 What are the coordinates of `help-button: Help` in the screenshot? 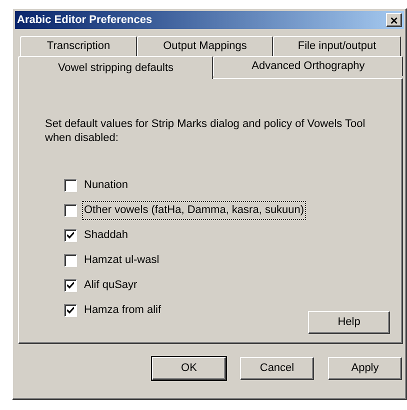 It's located at (349, 322).